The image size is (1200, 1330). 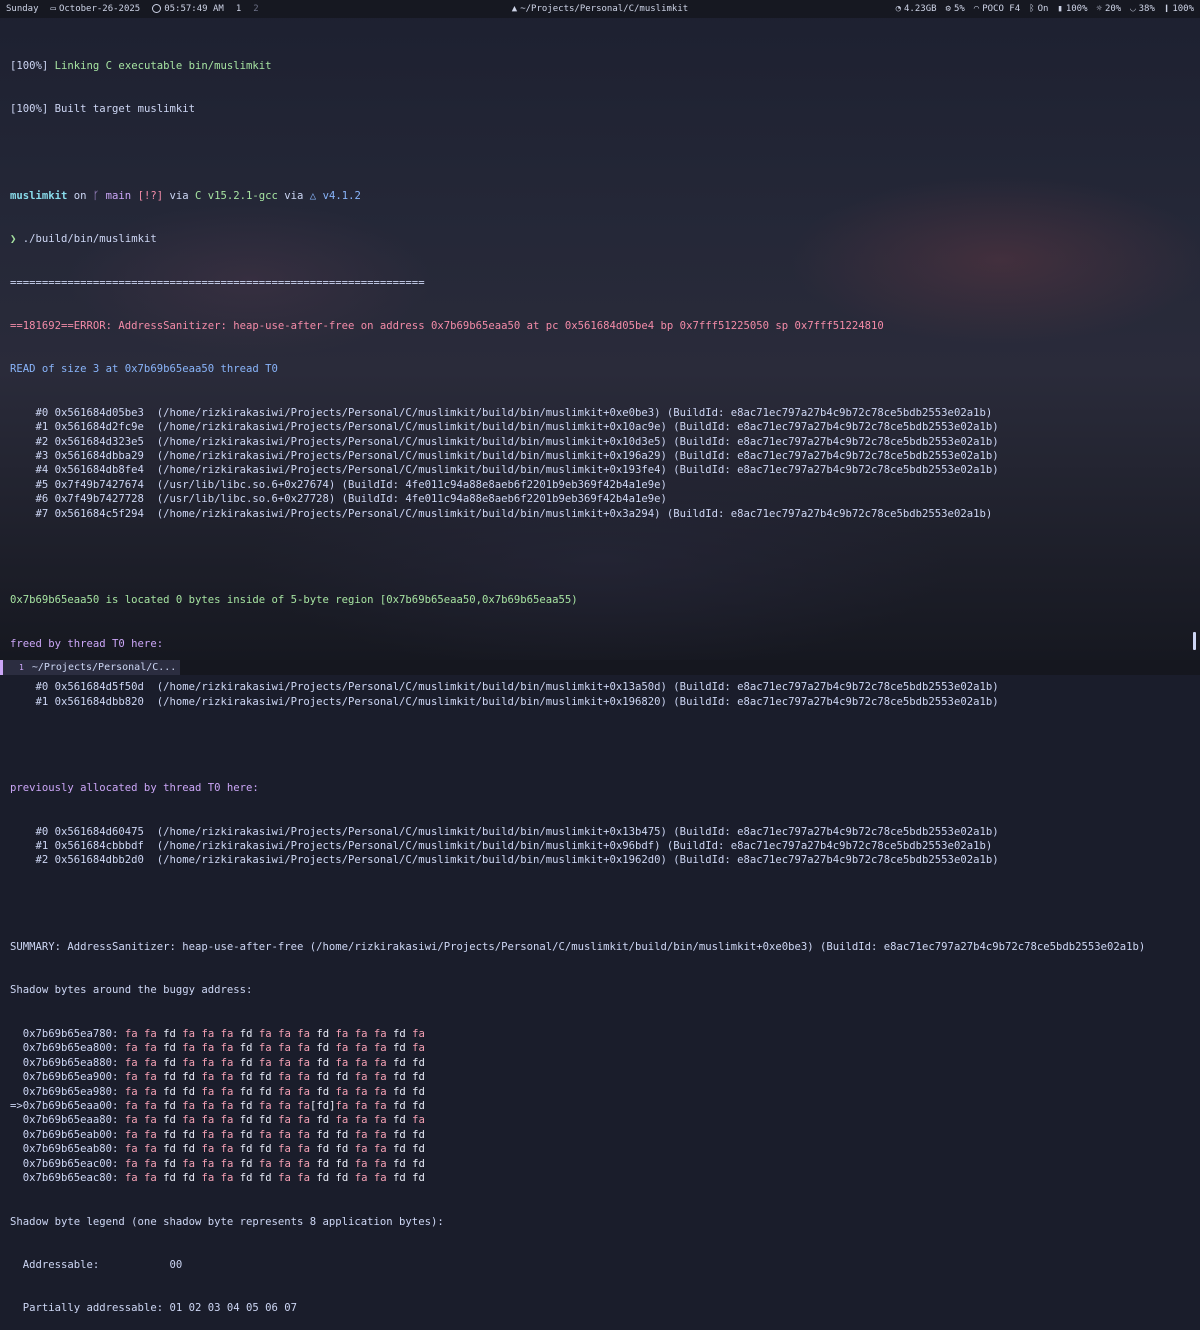 I want to click on brightness-indicator: ☼ 20%, so click(x=1109, y=9).